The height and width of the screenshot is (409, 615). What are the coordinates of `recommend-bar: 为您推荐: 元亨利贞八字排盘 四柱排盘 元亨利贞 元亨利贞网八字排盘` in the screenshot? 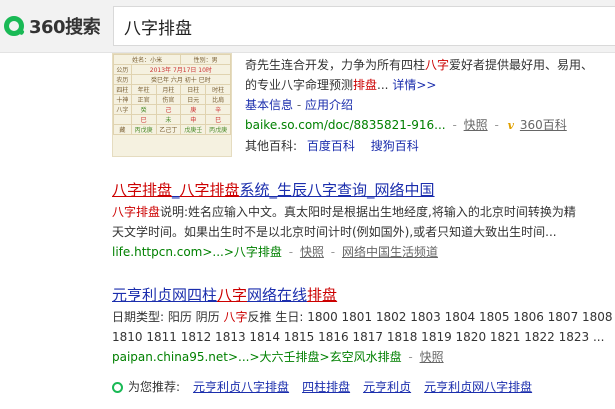 It's located at (363, 387).